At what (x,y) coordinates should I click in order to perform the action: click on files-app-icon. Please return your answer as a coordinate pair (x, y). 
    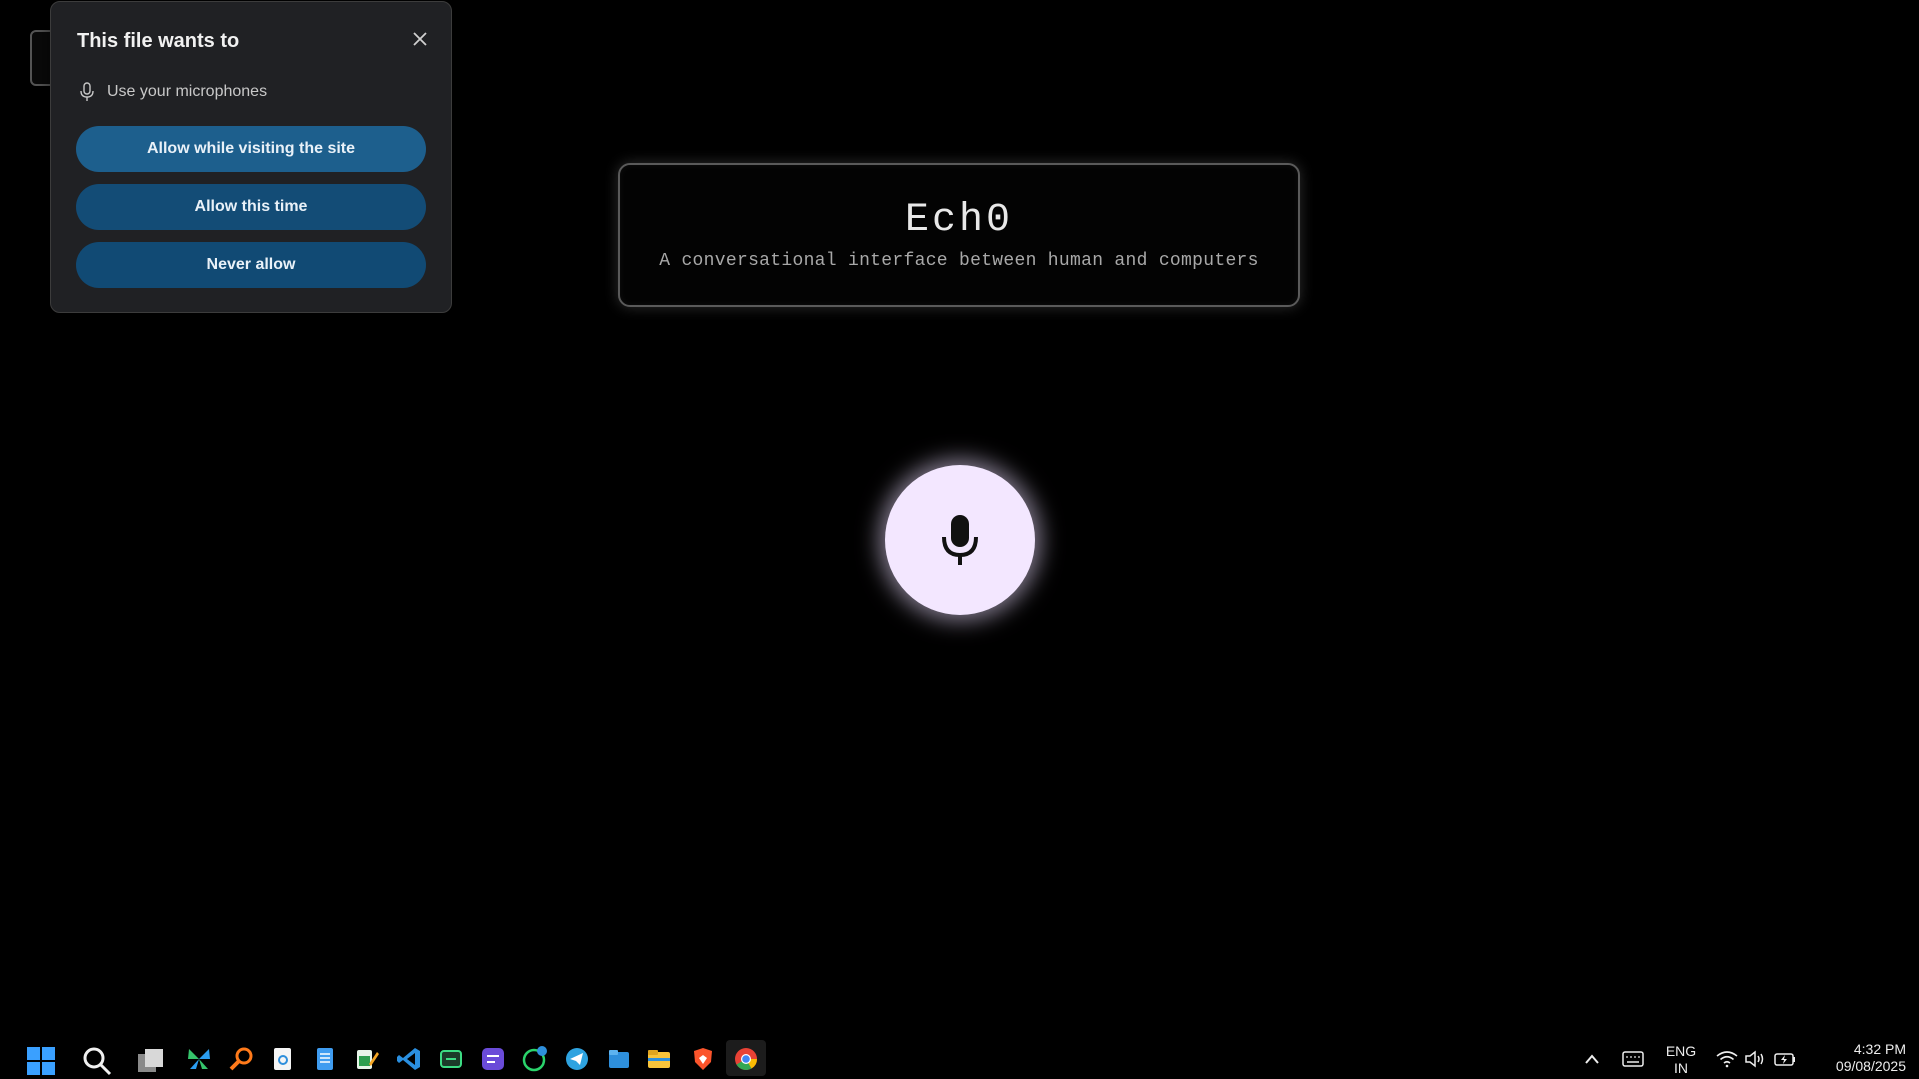
    Looking at the image, I should click on (619, 1059).